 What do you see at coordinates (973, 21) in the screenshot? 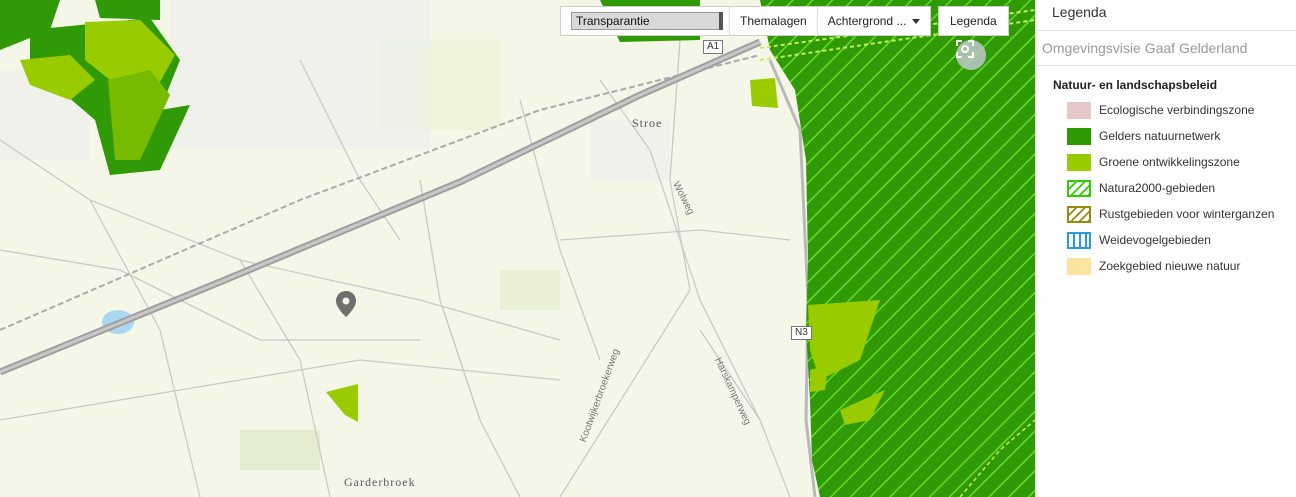
I see `legenda-button: Legenda` at bounding box center [973, 21].